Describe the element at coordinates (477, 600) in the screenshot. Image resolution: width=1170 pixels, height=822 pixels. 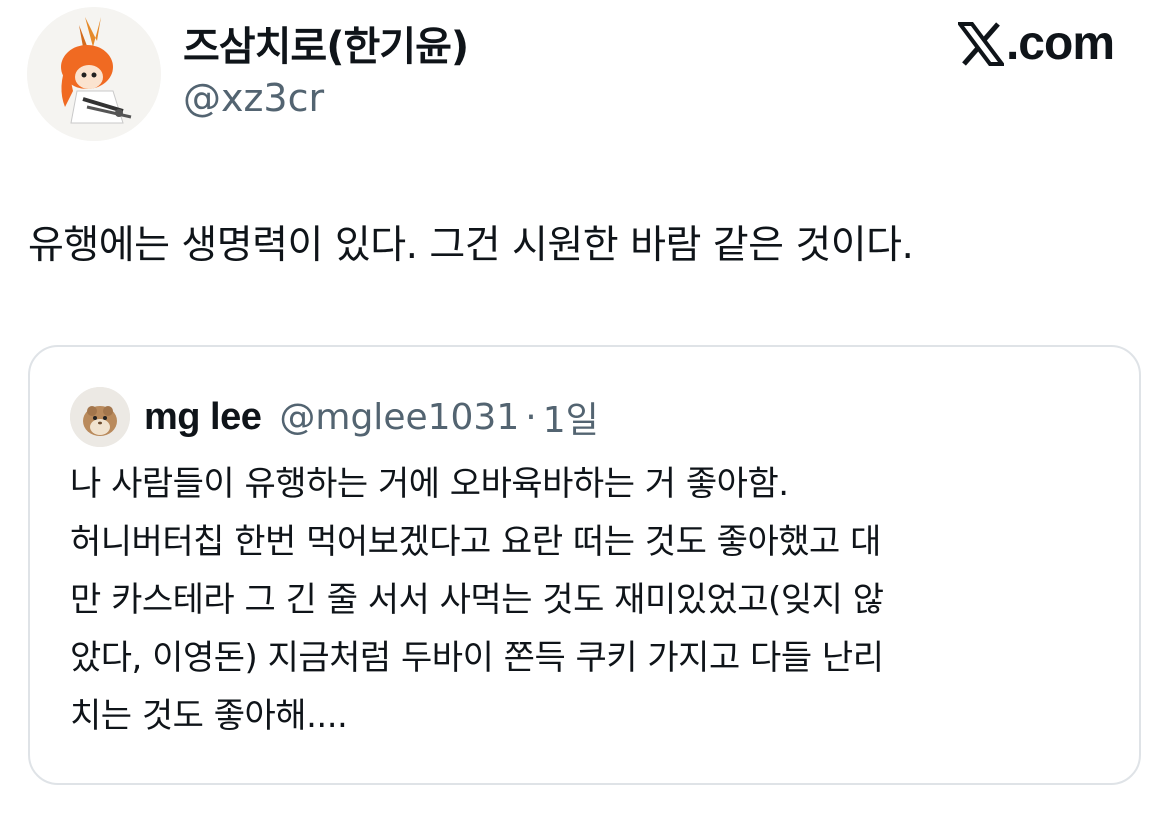
I see `quoted-text-line: 만 카스테라 그 긴 줄 서서 사먹는 것도 재미있었고(잊지 않` at that location.